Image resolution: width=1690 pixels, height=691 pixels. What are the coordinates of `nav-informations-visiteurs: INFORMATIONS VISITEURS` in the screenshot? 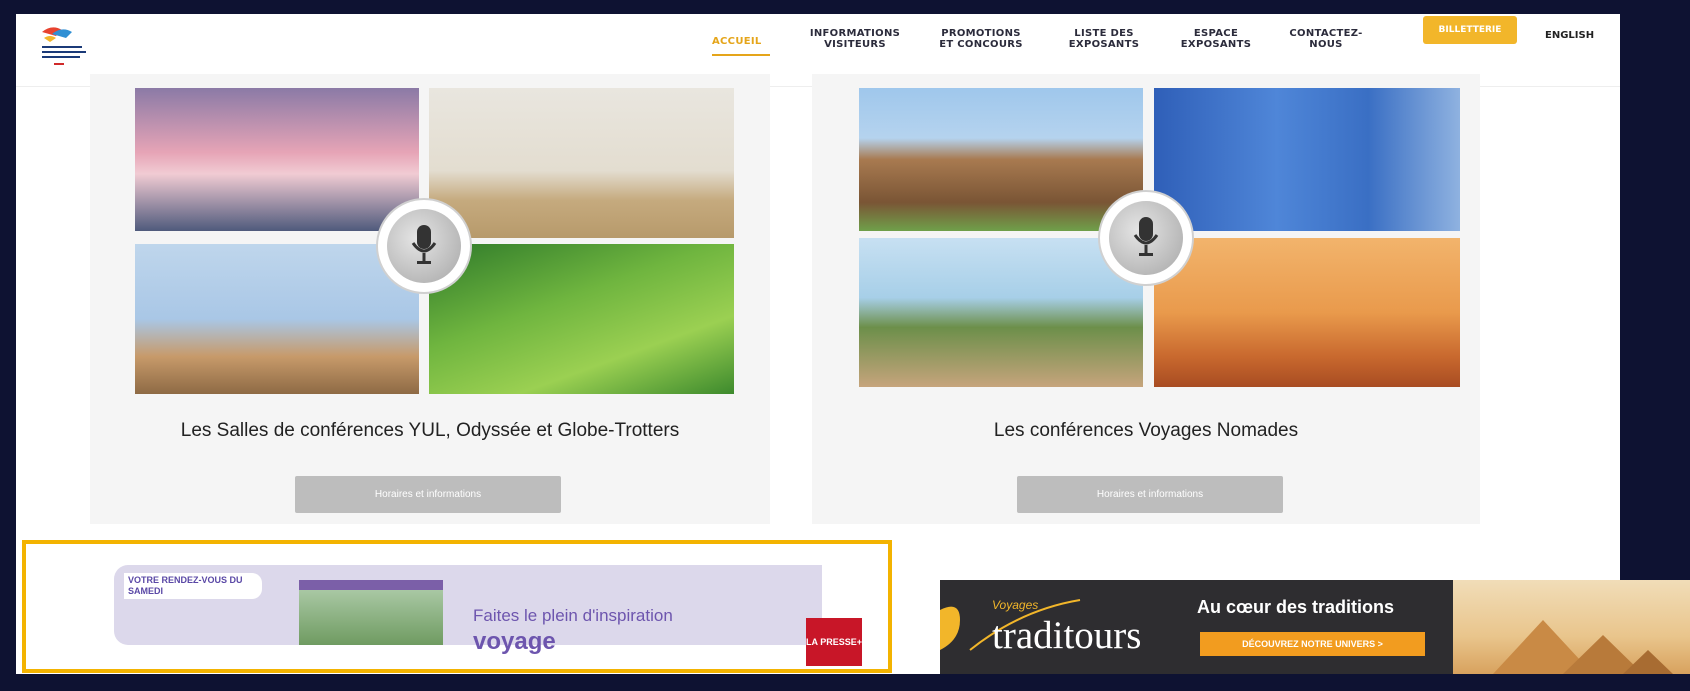 It's located at (855, 39).